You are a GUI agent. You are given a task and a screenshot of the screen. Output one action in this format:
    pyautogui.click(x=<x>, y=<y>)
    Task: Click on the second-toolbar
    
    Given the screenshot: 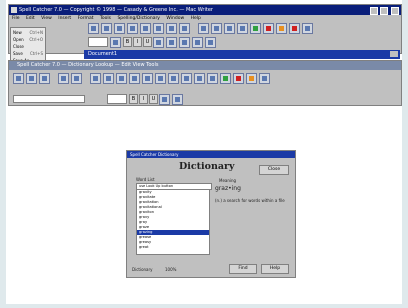 What is the action you would take?
    pyautogui.click(x=142, y=78)
    